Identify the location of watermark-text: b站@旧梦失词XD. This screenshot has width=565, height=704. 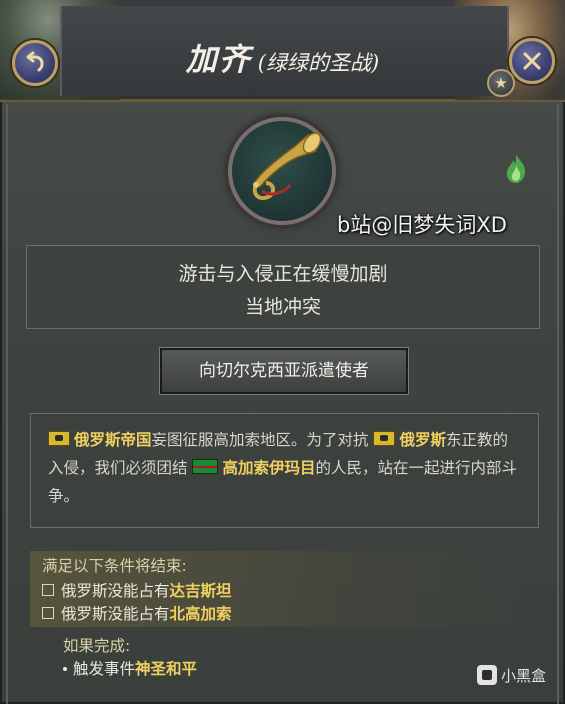
(422, 225).